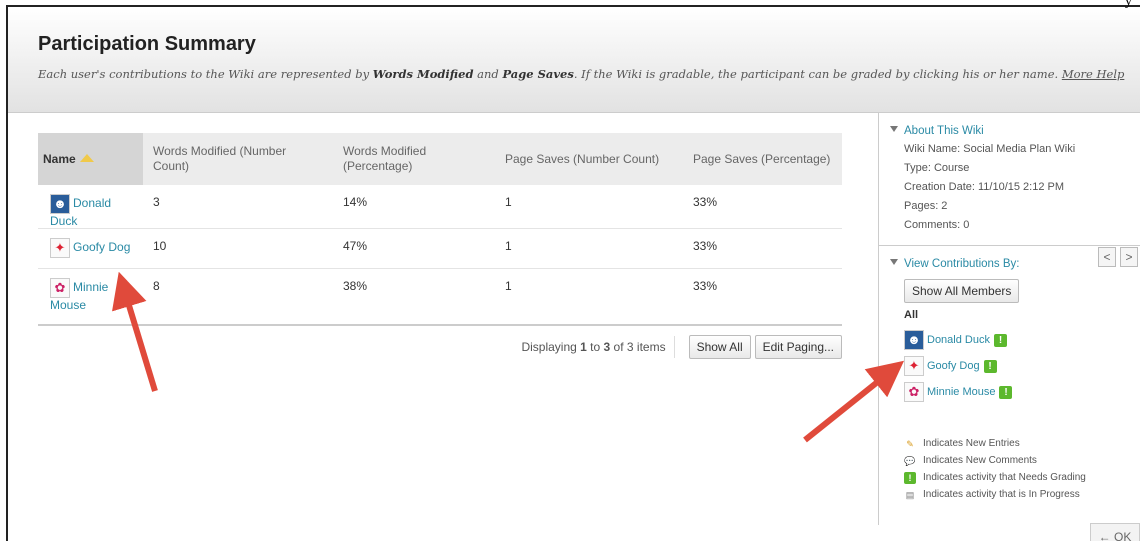 Image resolution: width=1140 pixels, height=541 pixels. I want to click on words-count-cell: 10, so click(238, 248).